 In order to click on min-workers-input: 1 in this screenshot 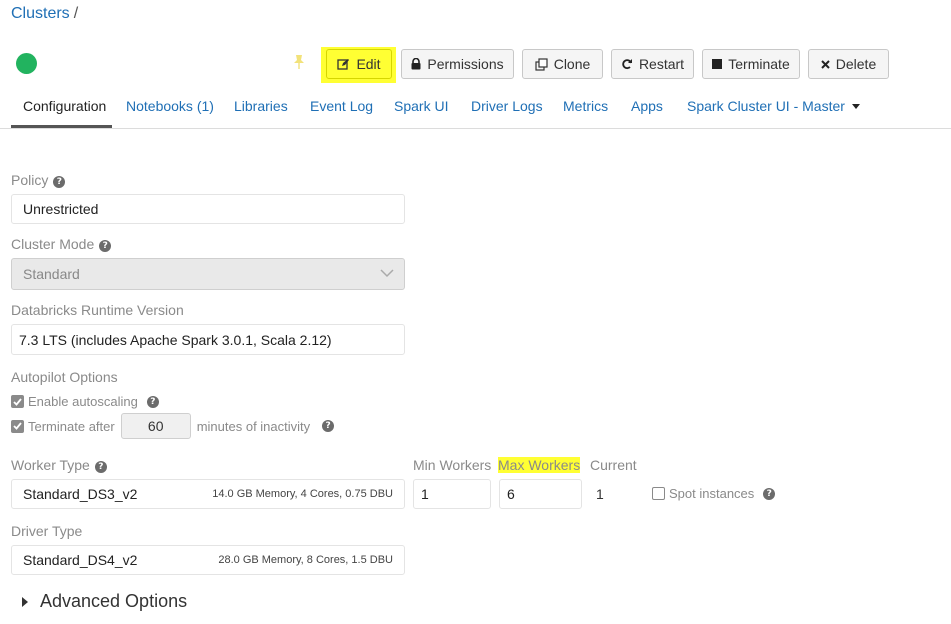, I will do `click(452, 494)`.